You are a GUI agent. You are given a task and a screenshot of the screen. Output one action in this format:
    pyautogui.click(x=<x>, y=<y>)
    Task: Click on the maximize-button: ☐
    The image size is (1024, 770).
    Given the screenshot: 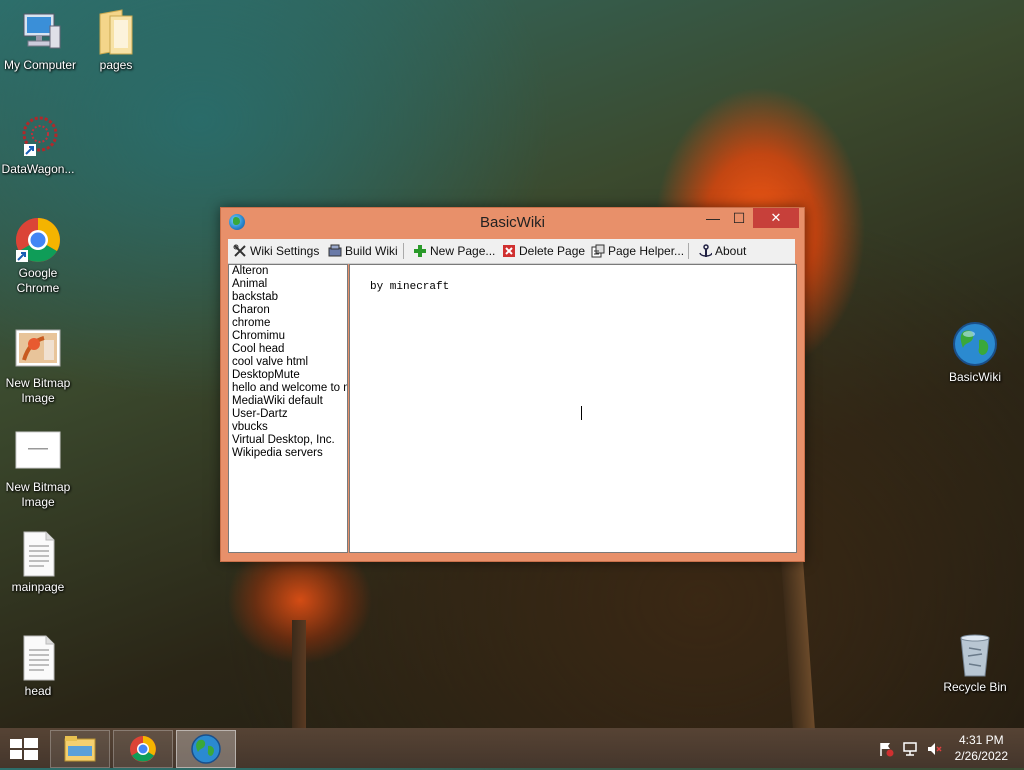 What is the action you would take?
    pyautogui.click(x=739, y=218)
    